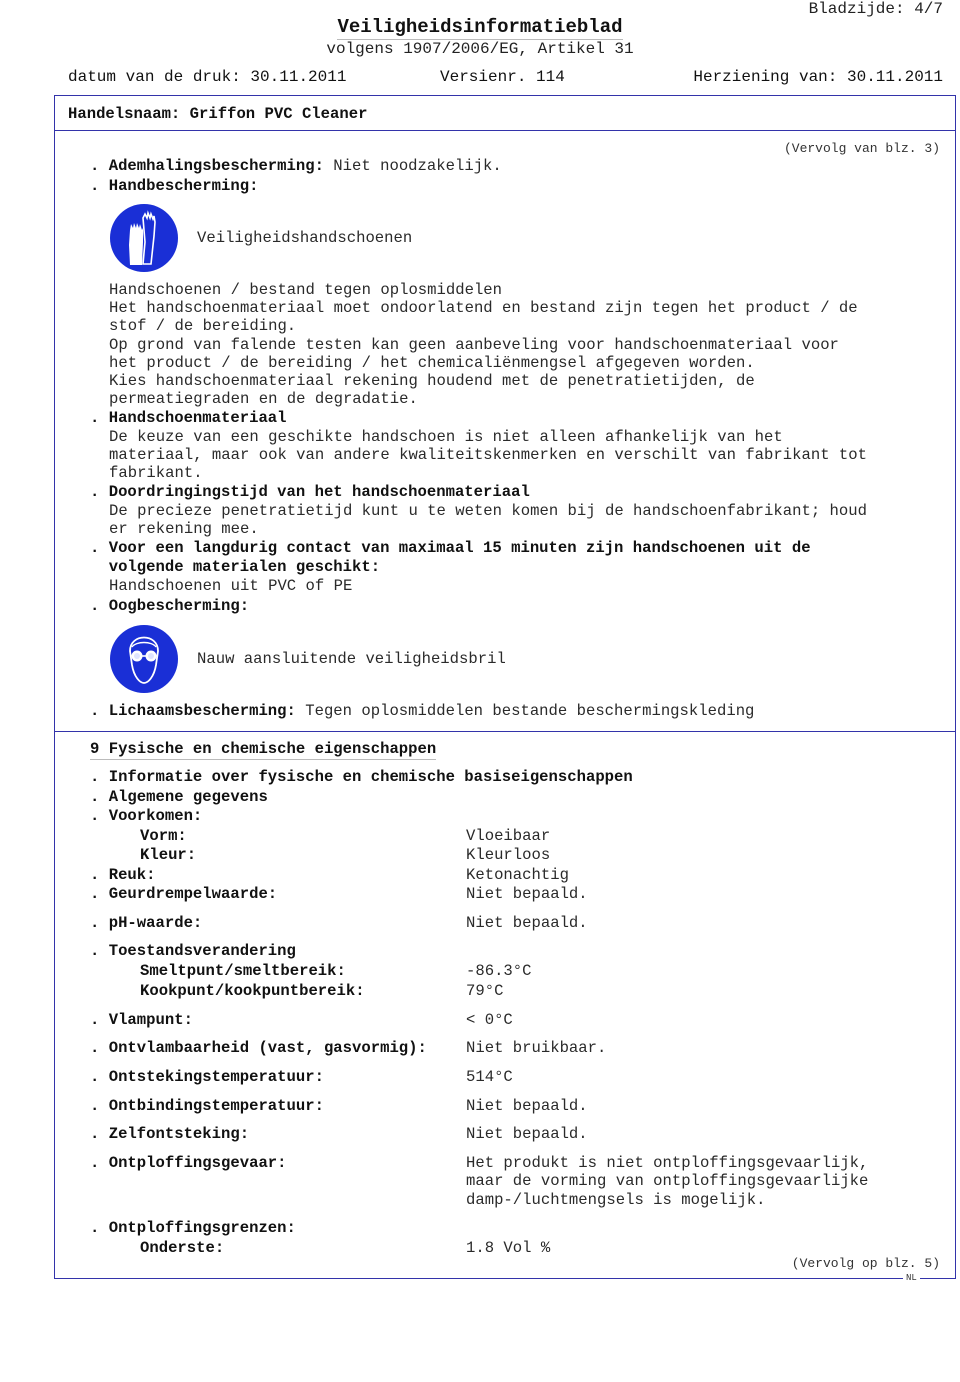 The height and width of the screenshot is (1382, 960). What do you see at coordinates (156, 473) in the screenshot?
I see `glove-material-line: fabrikant.` at bounding box center [156, 473].